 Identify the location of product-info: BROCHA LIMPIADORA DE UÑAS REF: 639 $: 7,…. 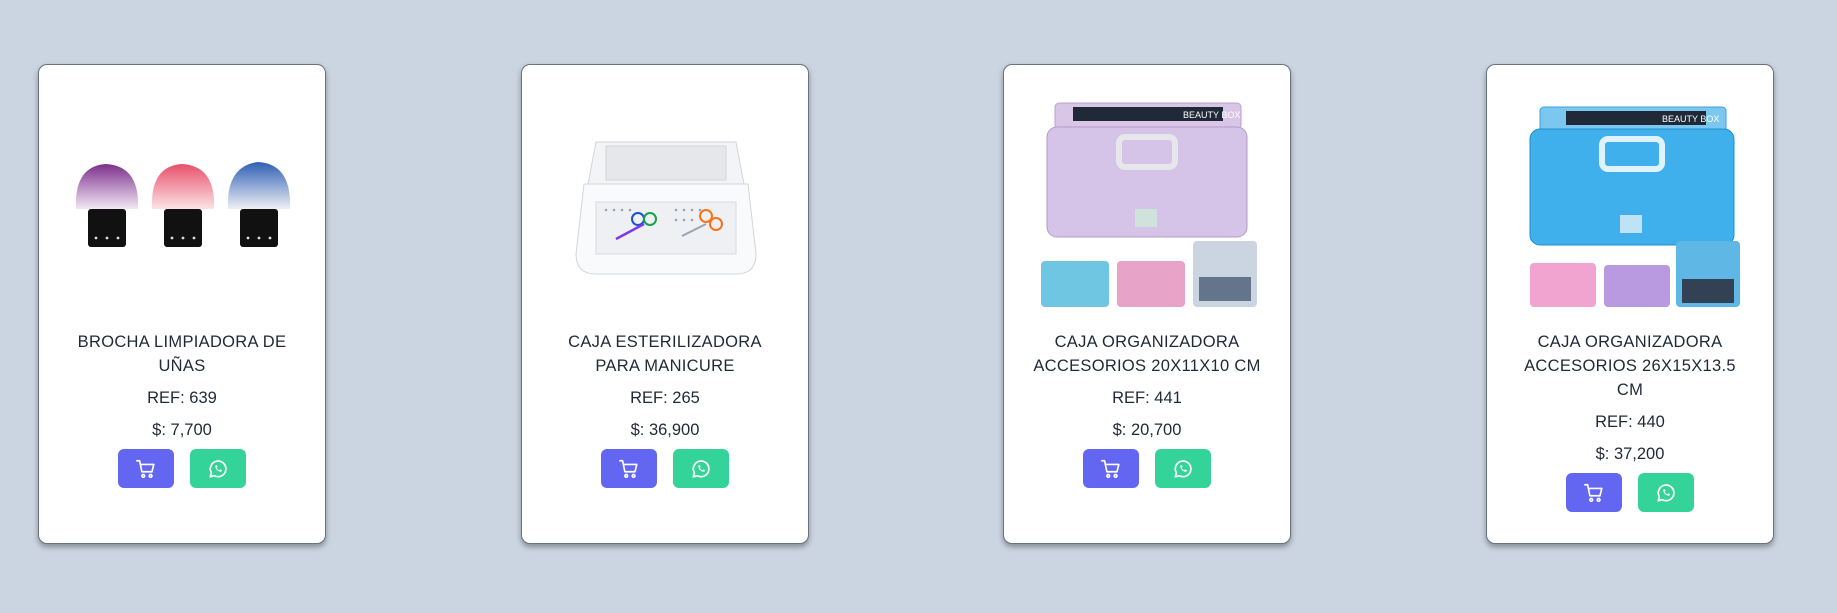
(182, 409).